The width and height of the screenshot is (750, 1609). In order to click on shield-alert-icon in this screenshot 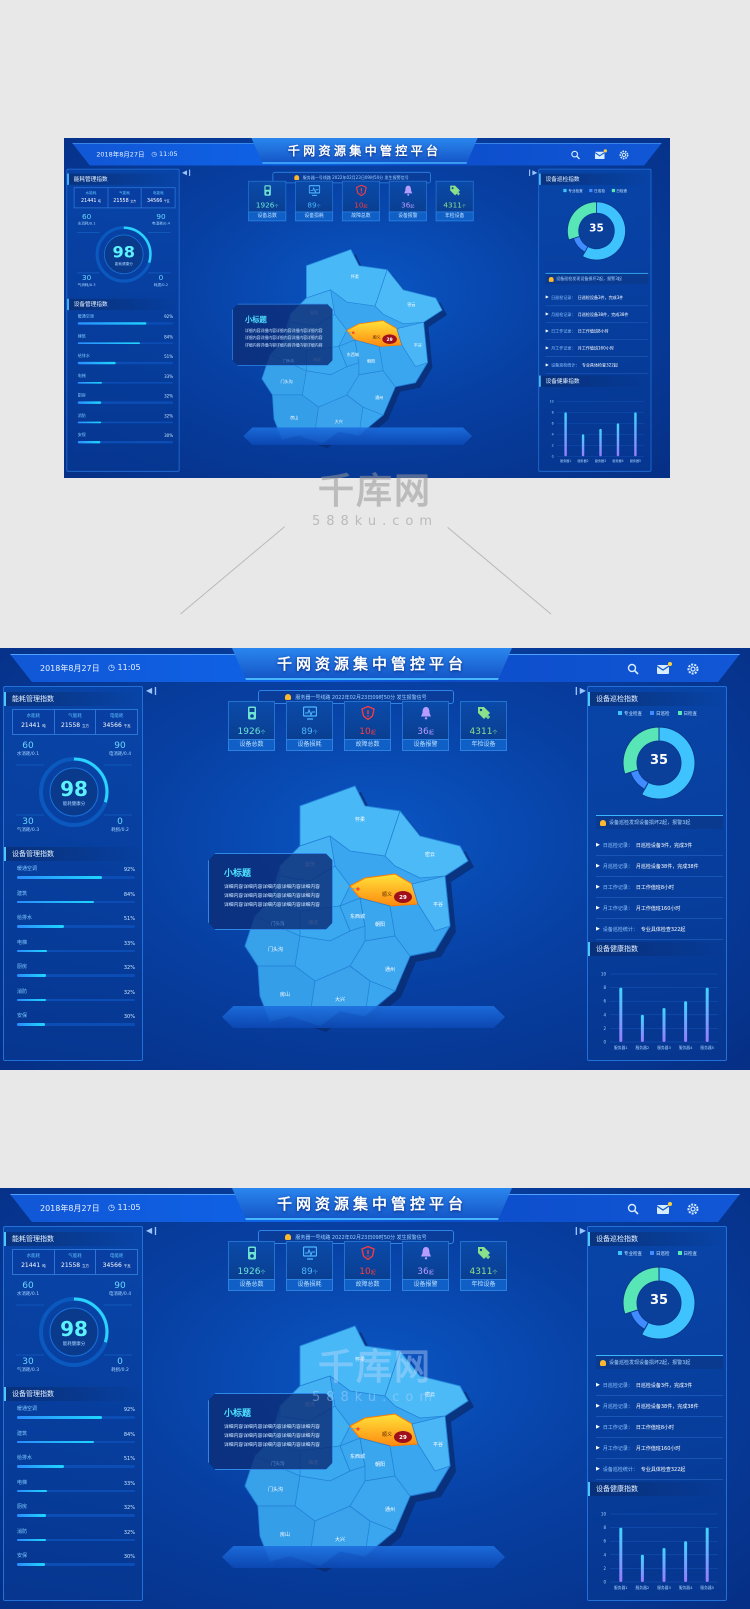, I will do `click(361, 193)`.